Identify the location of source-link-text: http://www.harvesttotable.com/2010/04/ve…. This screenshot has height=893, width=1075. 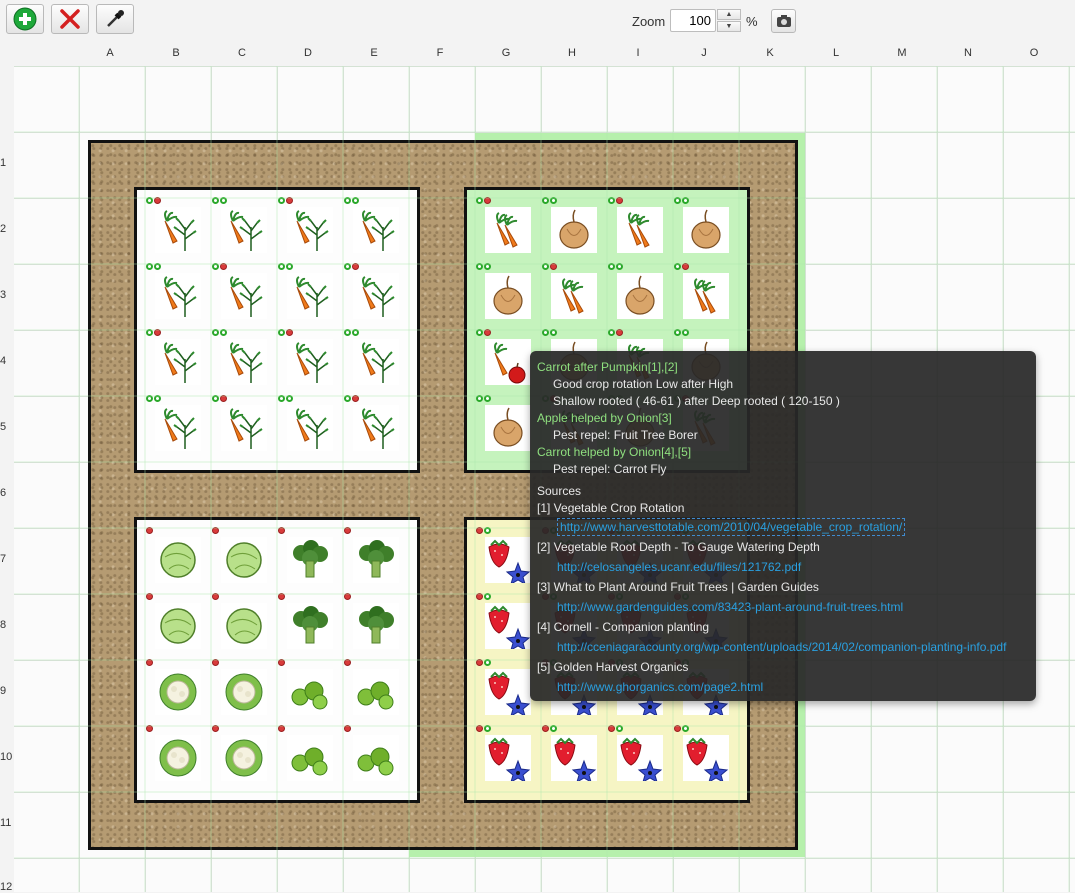
(731, 527).